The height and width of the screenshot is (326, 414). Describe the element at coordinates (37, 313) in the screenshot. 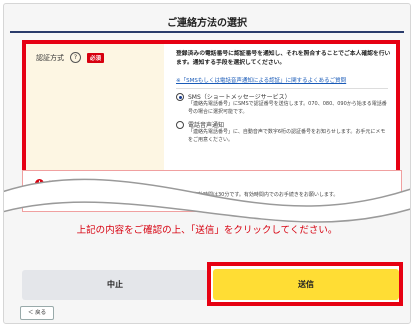

I see `back-button: ＜ 戻る` at that location.